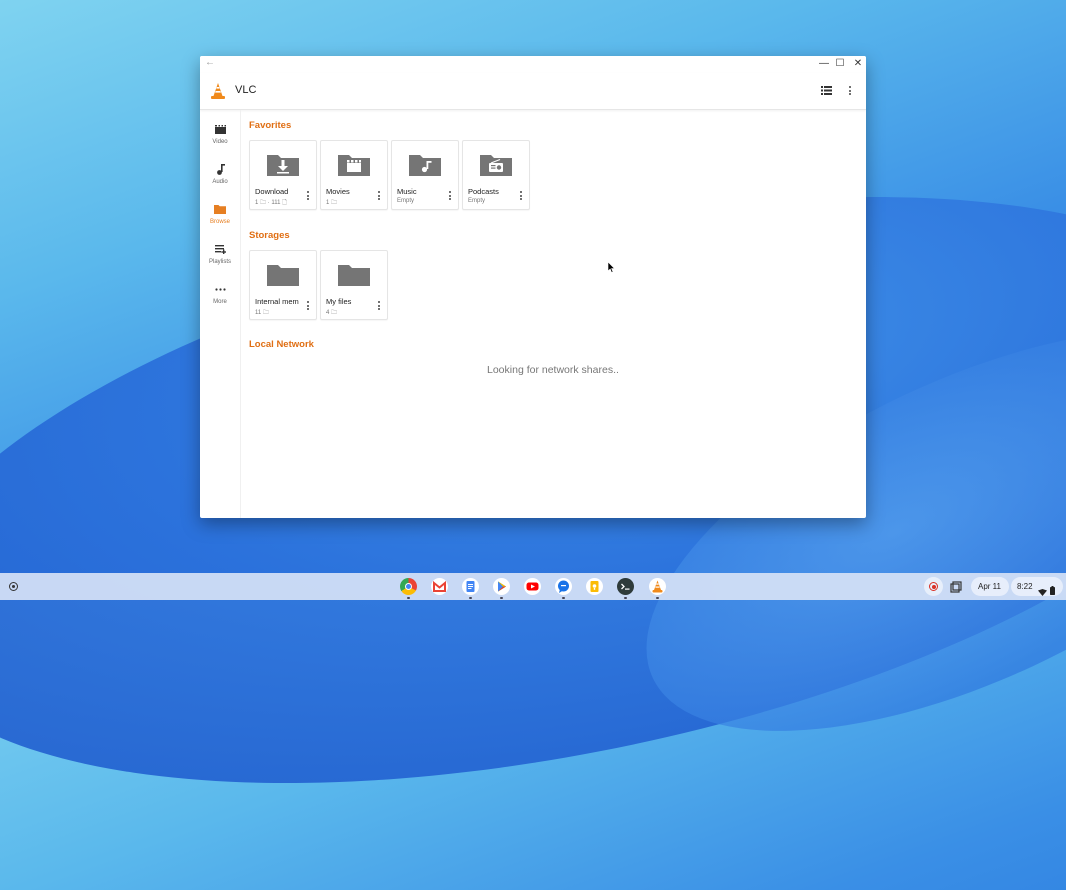 This screenshot has width=1066, height=890. What do you see at coordinates (220, 302) in the screenshot?
I see `rail-label: More` at bounding box center [220, 302].